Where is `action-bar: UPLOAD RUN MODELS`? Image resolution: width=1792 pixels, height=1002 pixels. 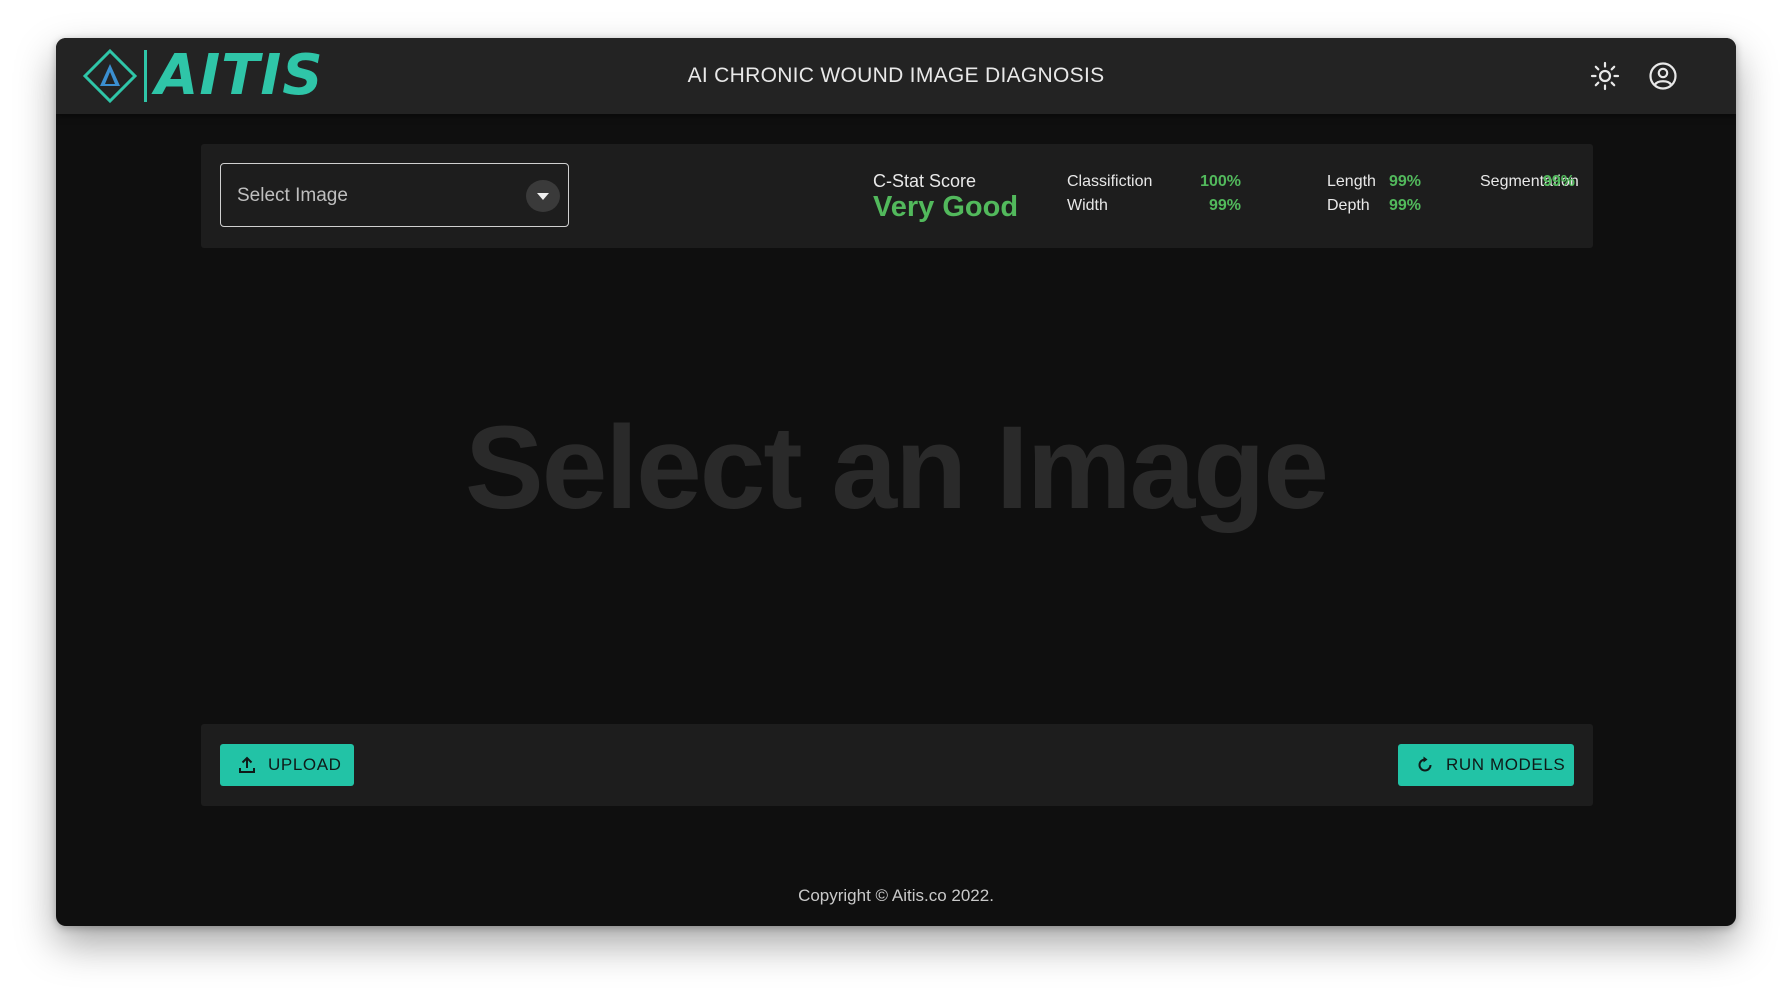 action-bar: UPLOAD RUN MODELS is located at coordinates (897, 765).